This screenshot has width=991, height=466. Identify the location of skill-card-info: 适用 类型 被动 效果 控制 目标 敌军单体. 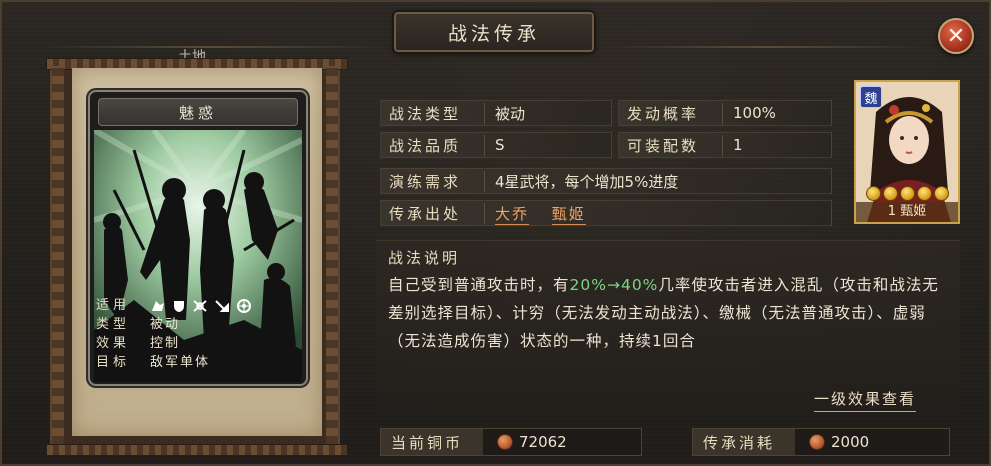
(199, 334).